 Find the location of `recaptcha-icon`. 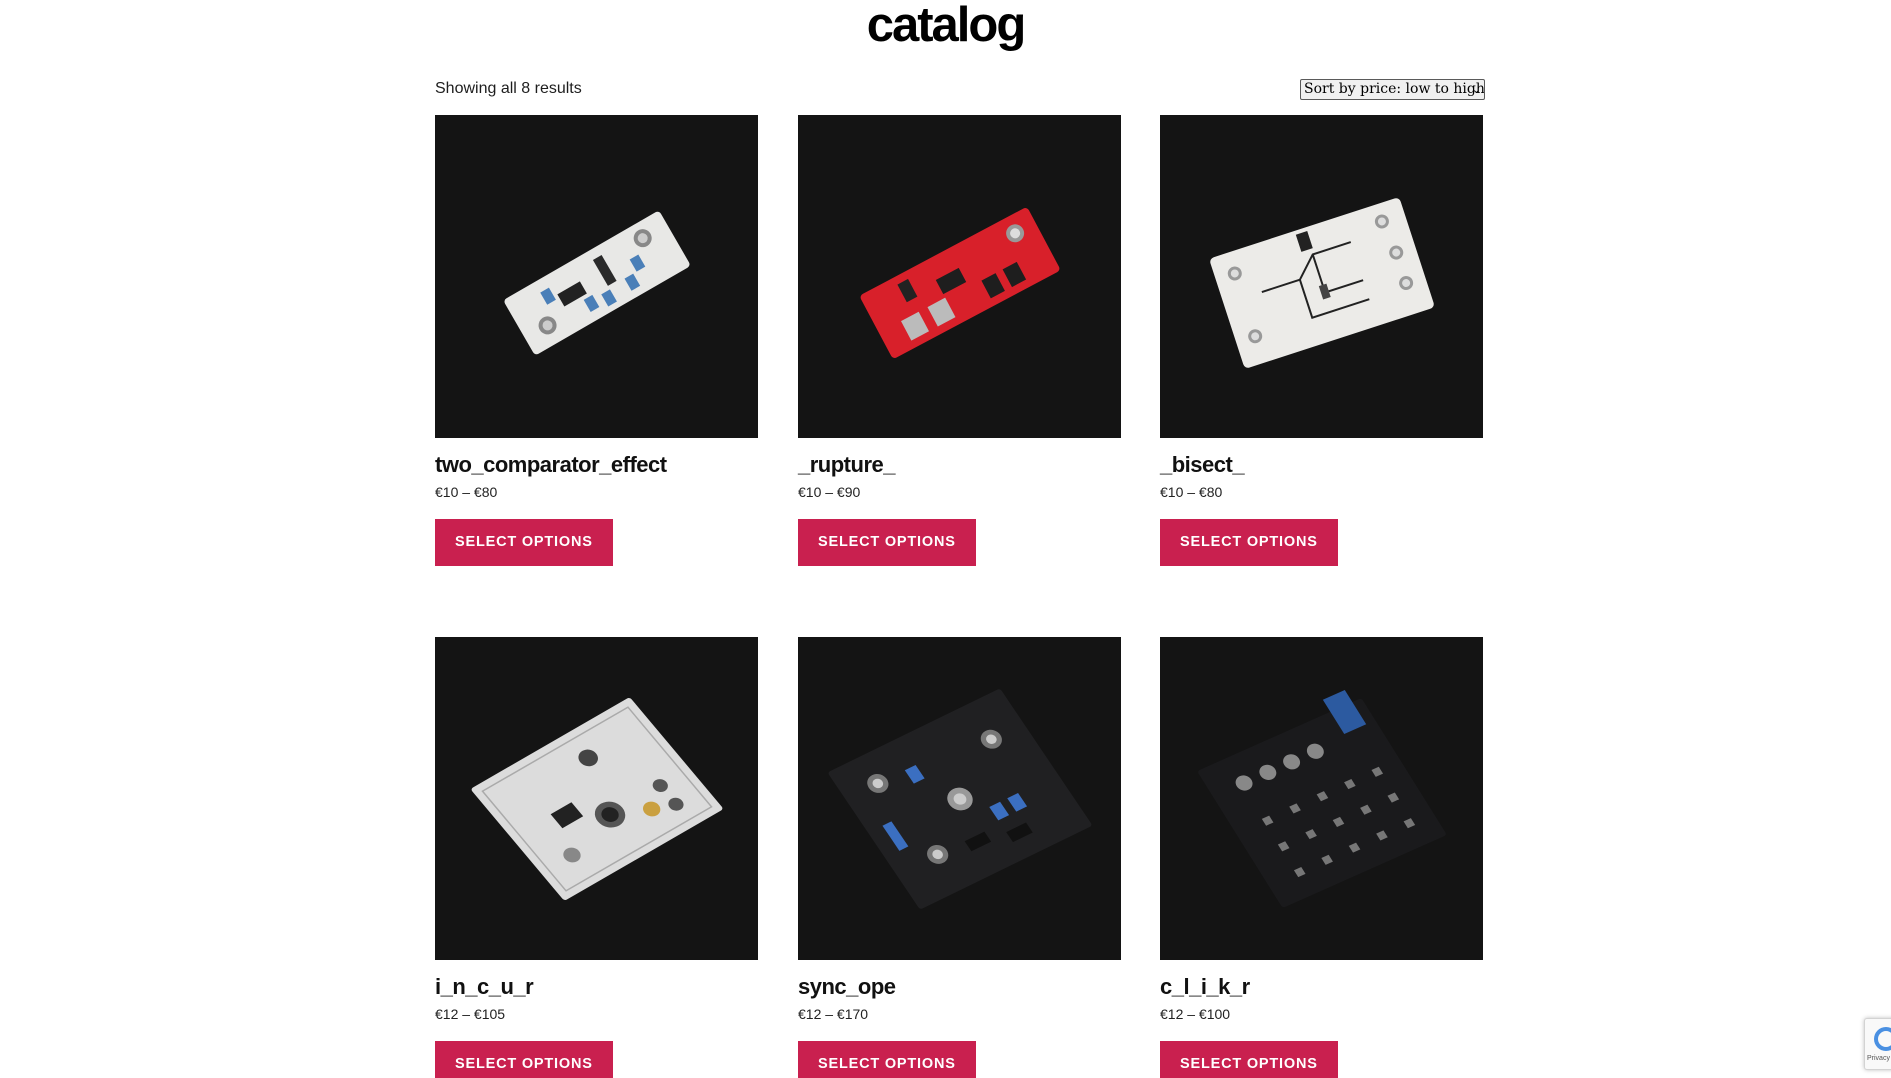

recaptcha-icon is located at coordinates (1882, 1039).